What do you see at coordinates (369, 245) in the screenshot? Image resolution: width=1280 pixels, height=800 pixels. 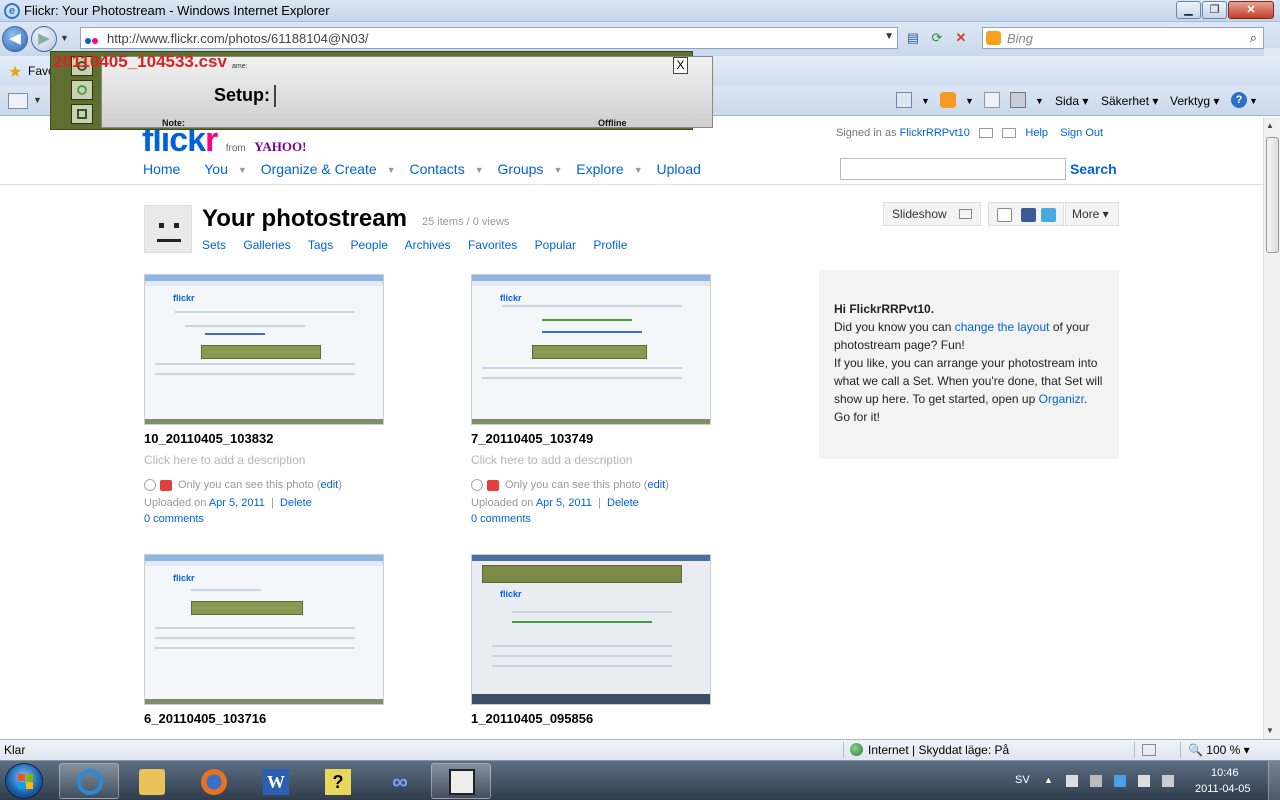 I see `subnav-people: People` at bounding box center [369, 245].